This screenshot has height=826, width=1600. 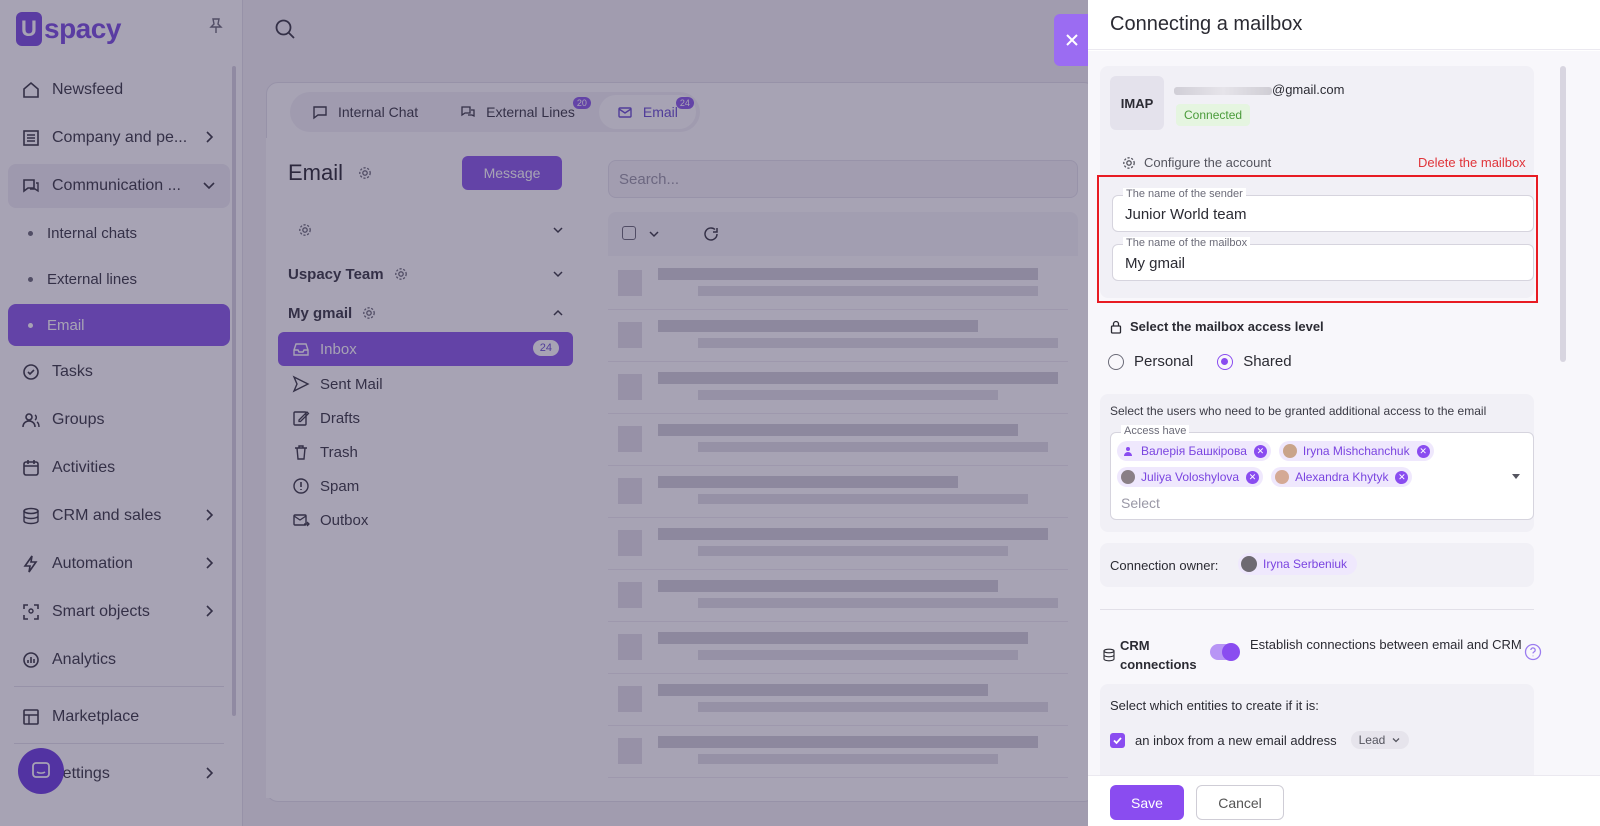 What do you see at coordinates (1344, 25) in the screenshot?
I see `drawer-header: Connecting a mailbox` at bounding box center [1344, 25].